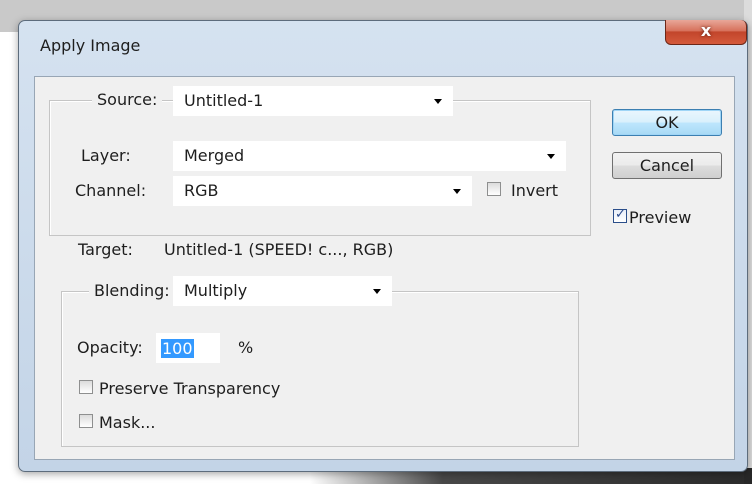 Image resolution: width=752 pixels, height=484 pixels. Describe the element at coordinates (369, 156) in the screenshot. I see `layer-dropdown: Merged` at that location.